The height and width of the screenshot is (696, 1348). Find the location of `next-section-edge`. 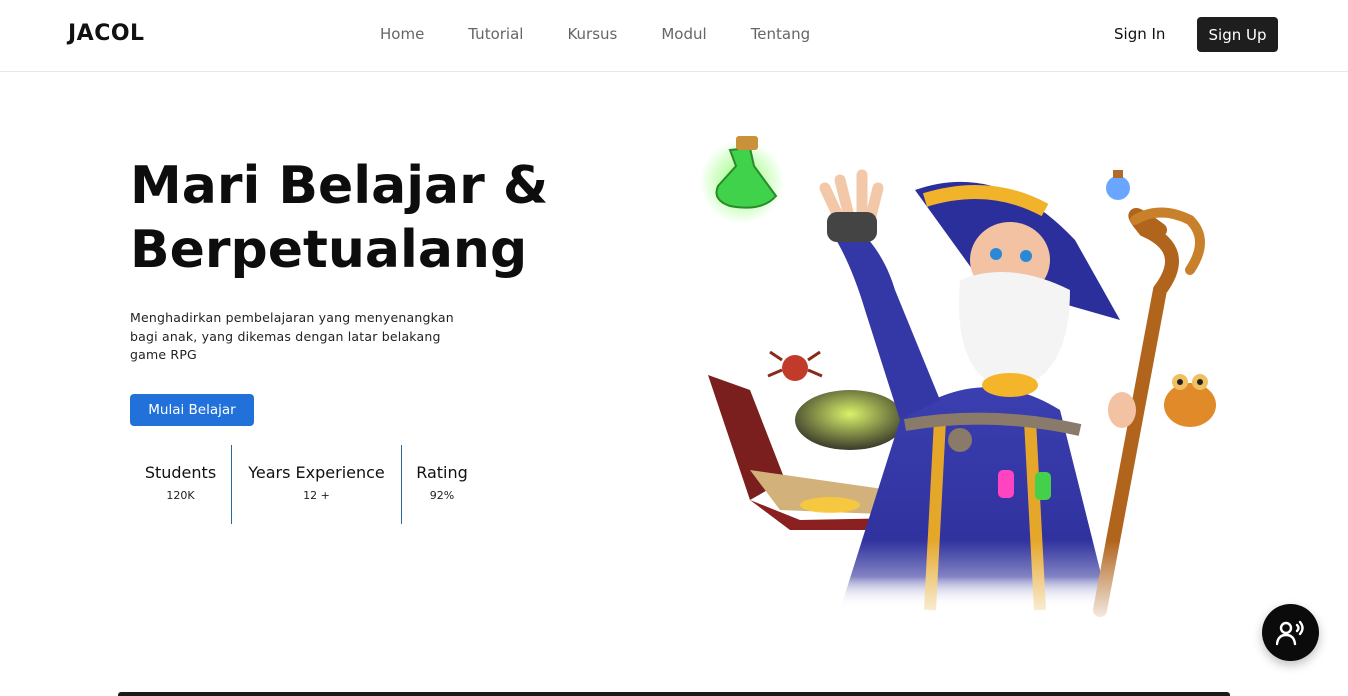

next-section-edge is located at coordinates (674, 694).